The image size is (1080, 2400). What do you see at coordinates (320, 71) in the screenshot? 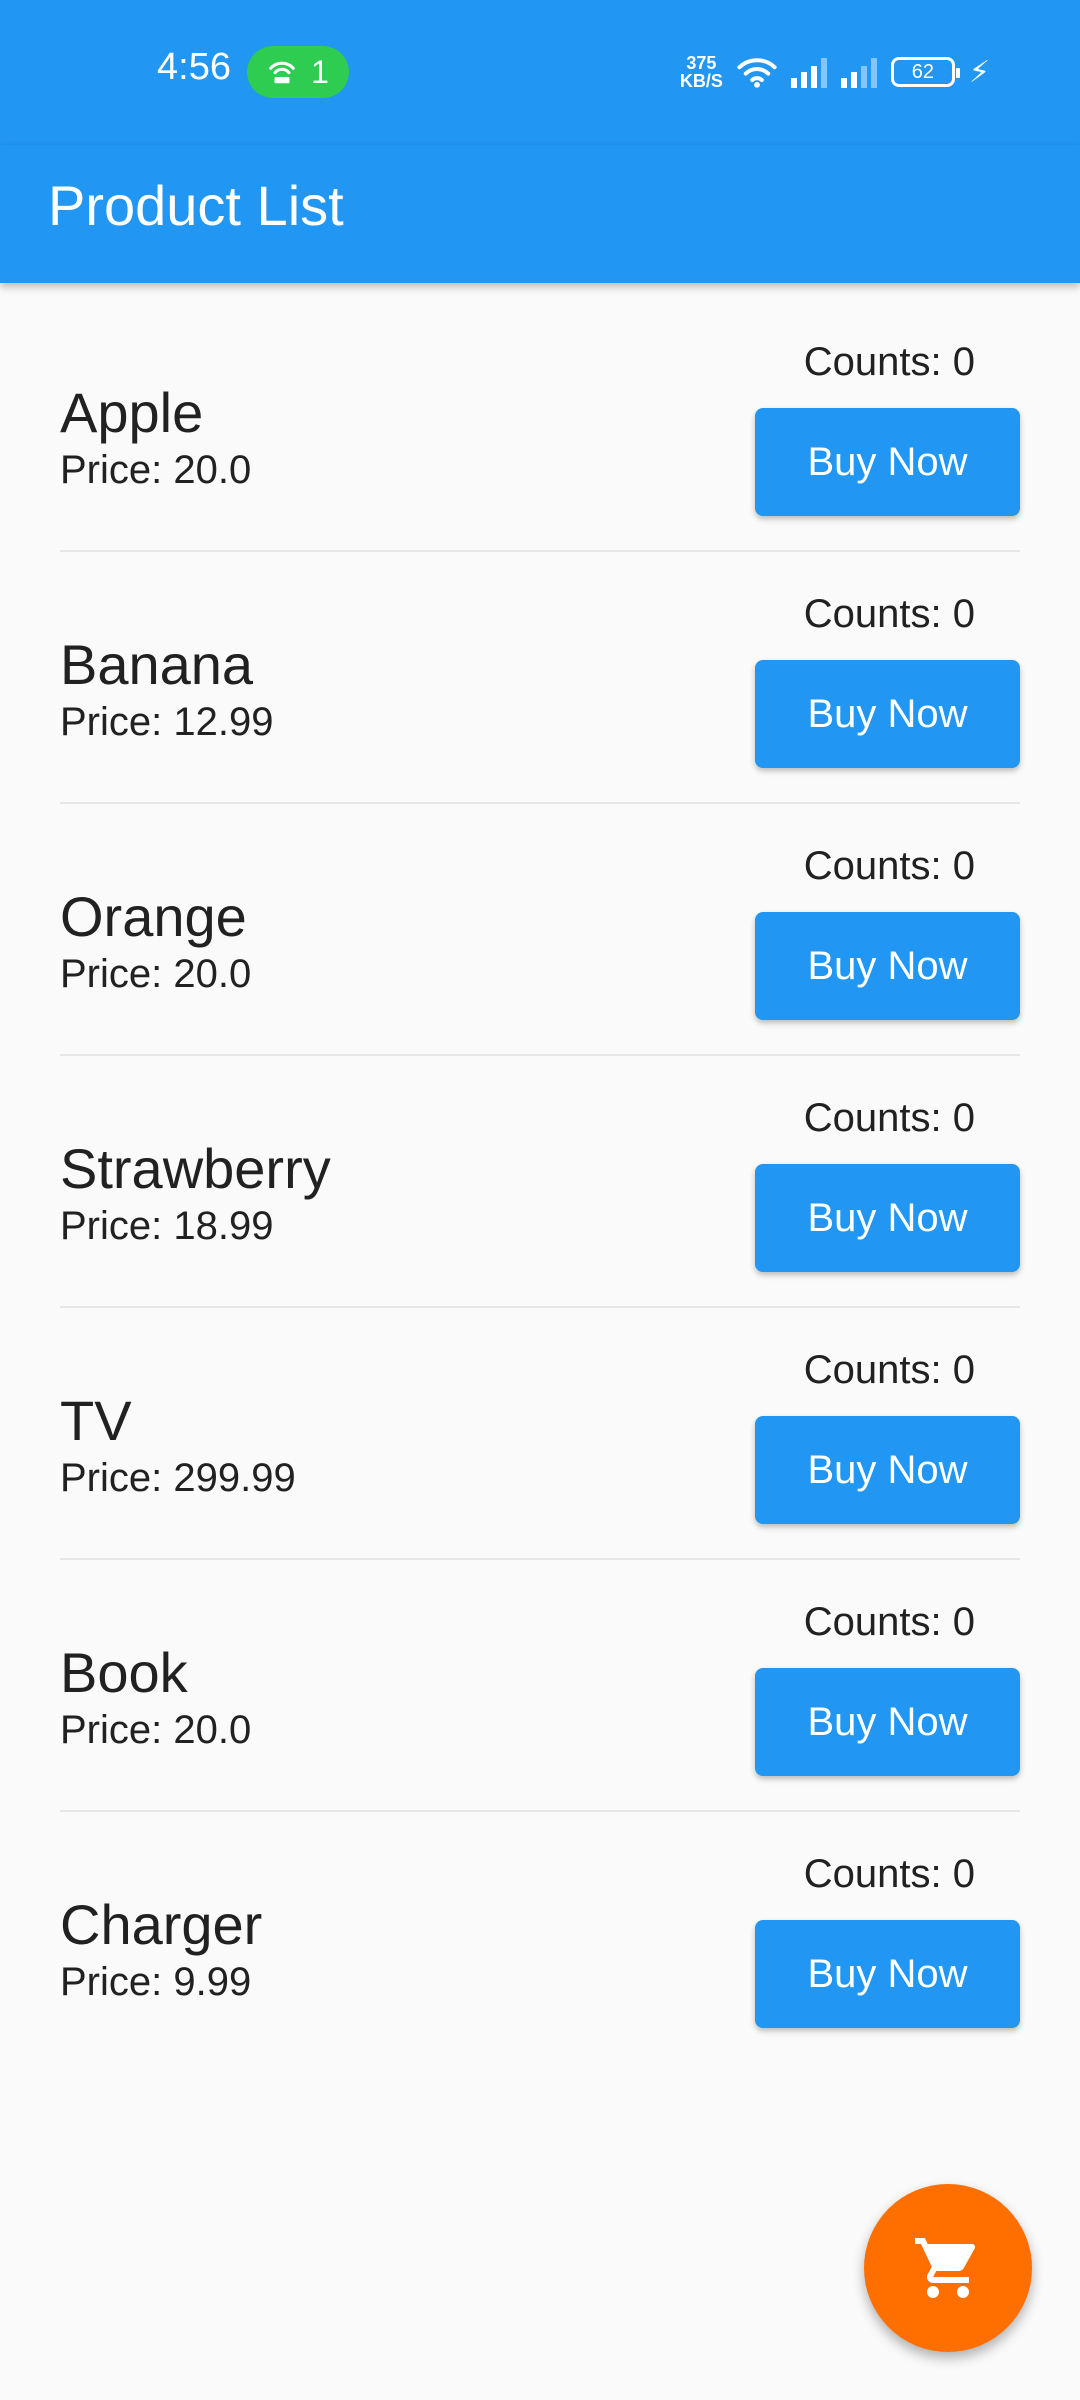
I see `hotspot-count: 1` at bounding box center [320, 71].